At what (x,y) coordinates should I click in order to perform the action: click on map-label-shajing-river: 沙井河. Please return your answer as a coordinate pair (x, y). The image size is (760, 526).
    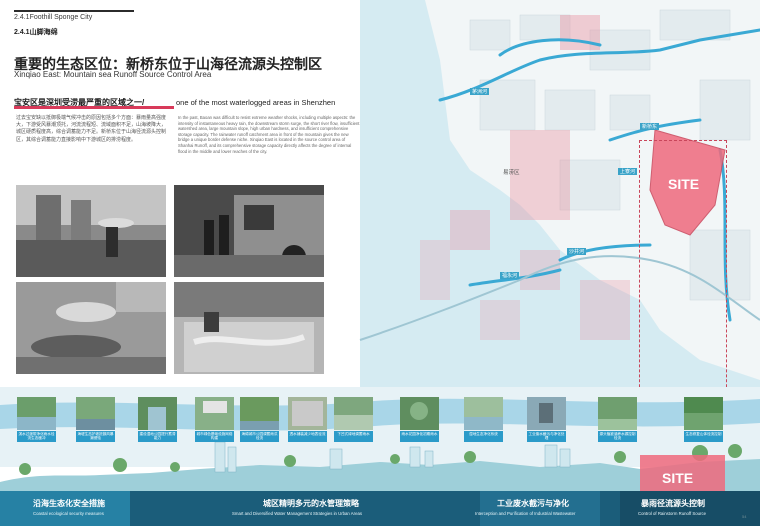
    Looking at the image, I should click on (577, 251).